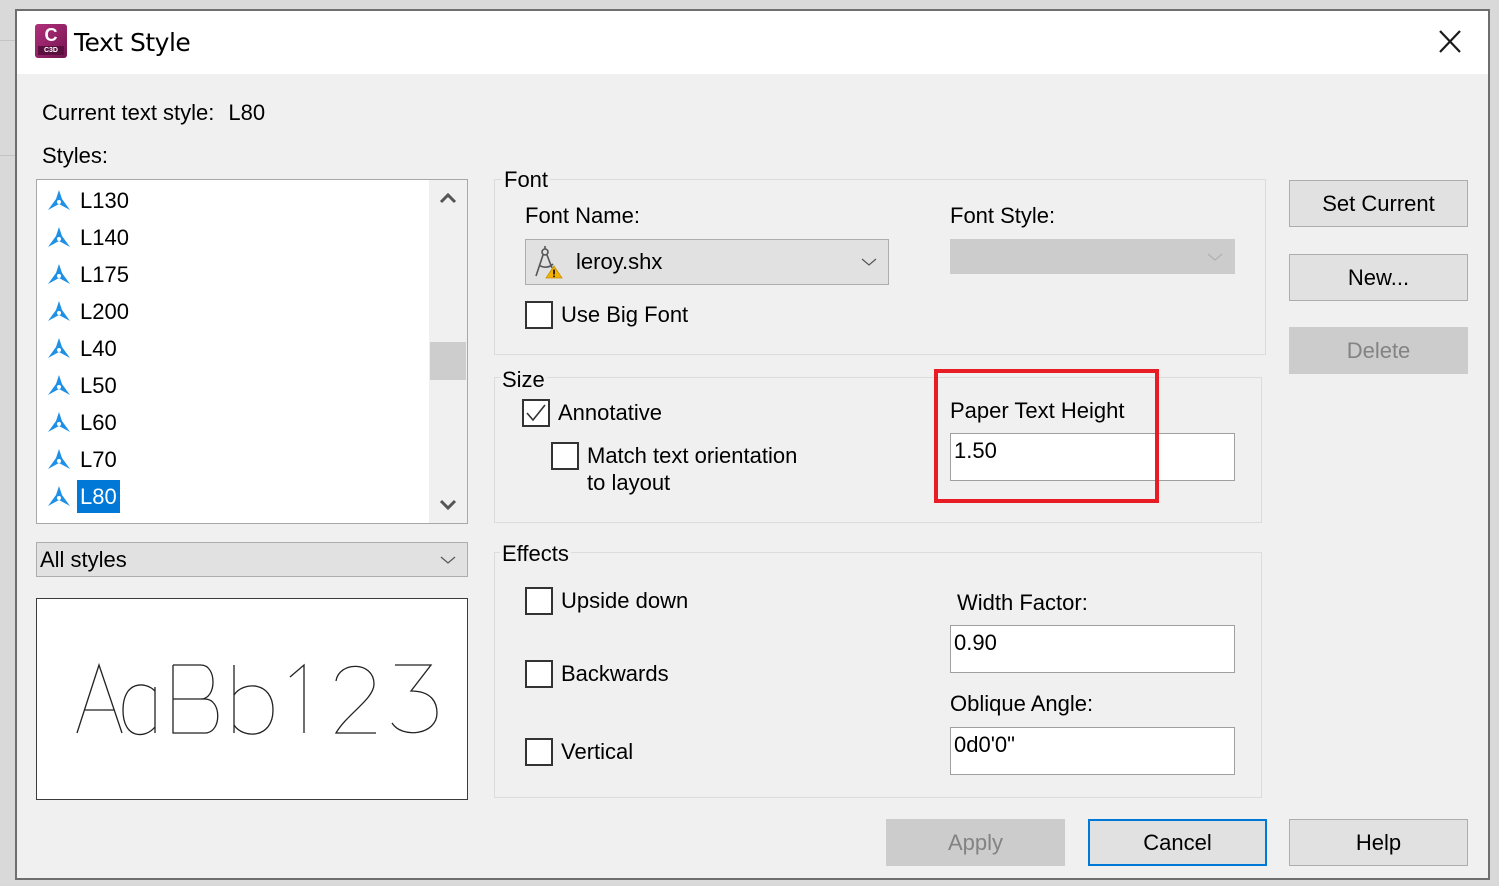  I want to click on help-button: Help, so click(1378, 842).